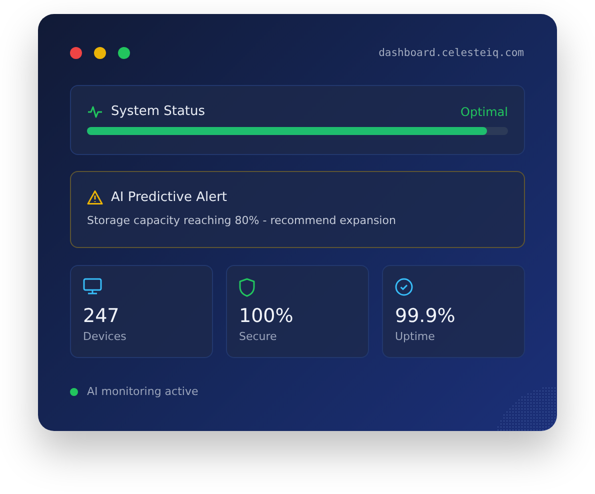 The image size is (595, 494). I want to click on monitoring-text: AI monitoring active, so click(142, 391).